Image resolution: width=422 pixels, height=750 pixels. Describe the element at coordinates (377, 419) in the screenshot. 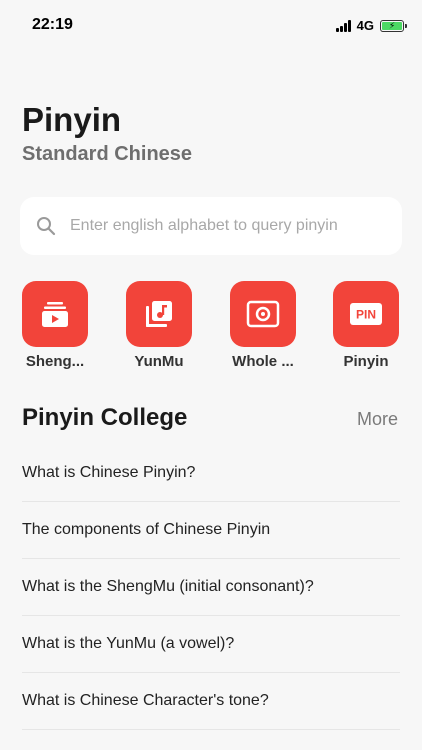

I see `more-link: More` at that location.